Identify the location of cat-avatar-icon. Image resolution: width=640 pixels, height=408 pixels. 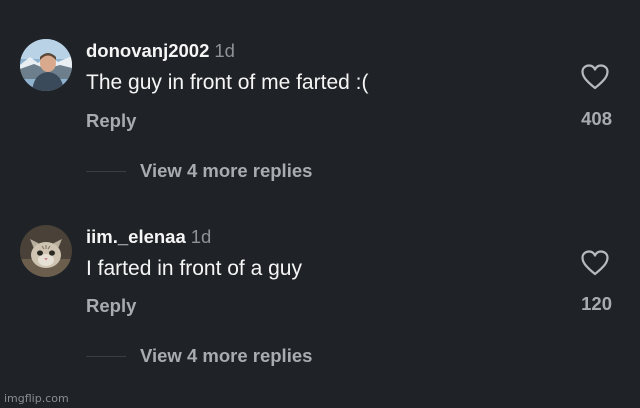
(46, 251).